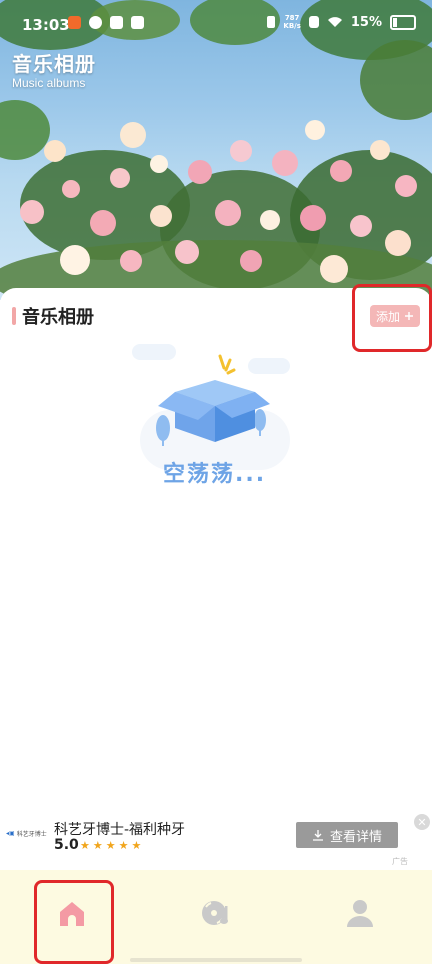 This screenshot has height=964, width=432. Describe the element at coordinates (106, 22) in the screenshot. I see `status-notification-icons` at that location.